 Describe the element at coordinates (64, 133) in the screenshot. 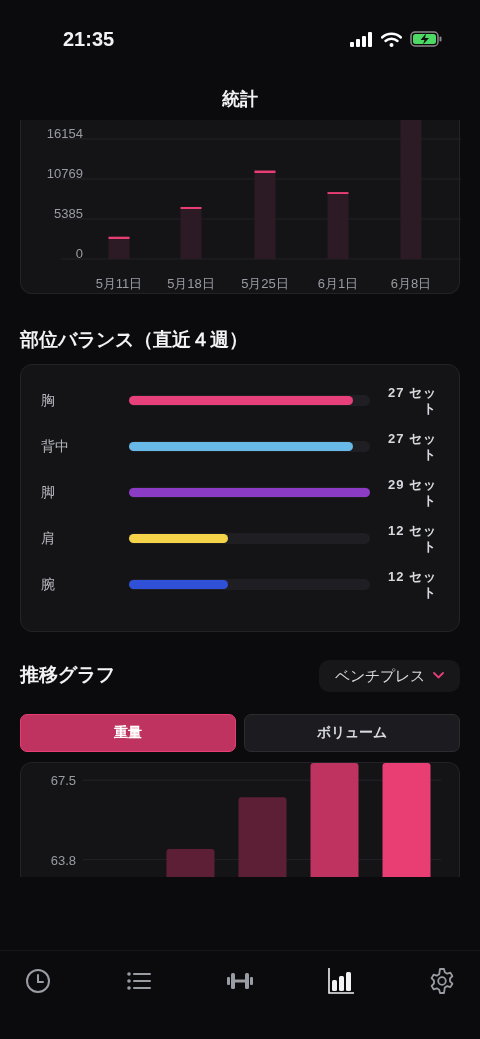

I see `axis-label: 16154` at that location.